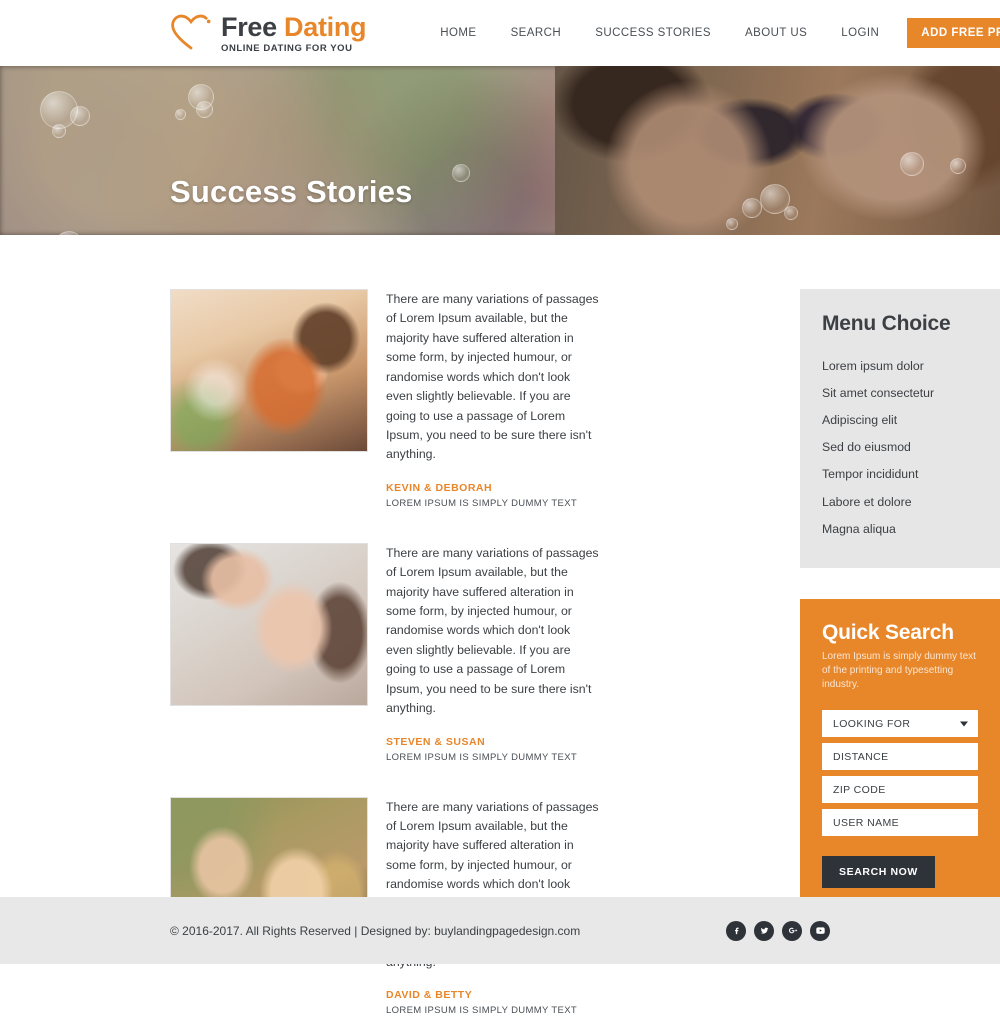 The width and height of the screenshot is (1000, 1016). I want to click on nav-item-login: LOGIN, so click(860, 33).